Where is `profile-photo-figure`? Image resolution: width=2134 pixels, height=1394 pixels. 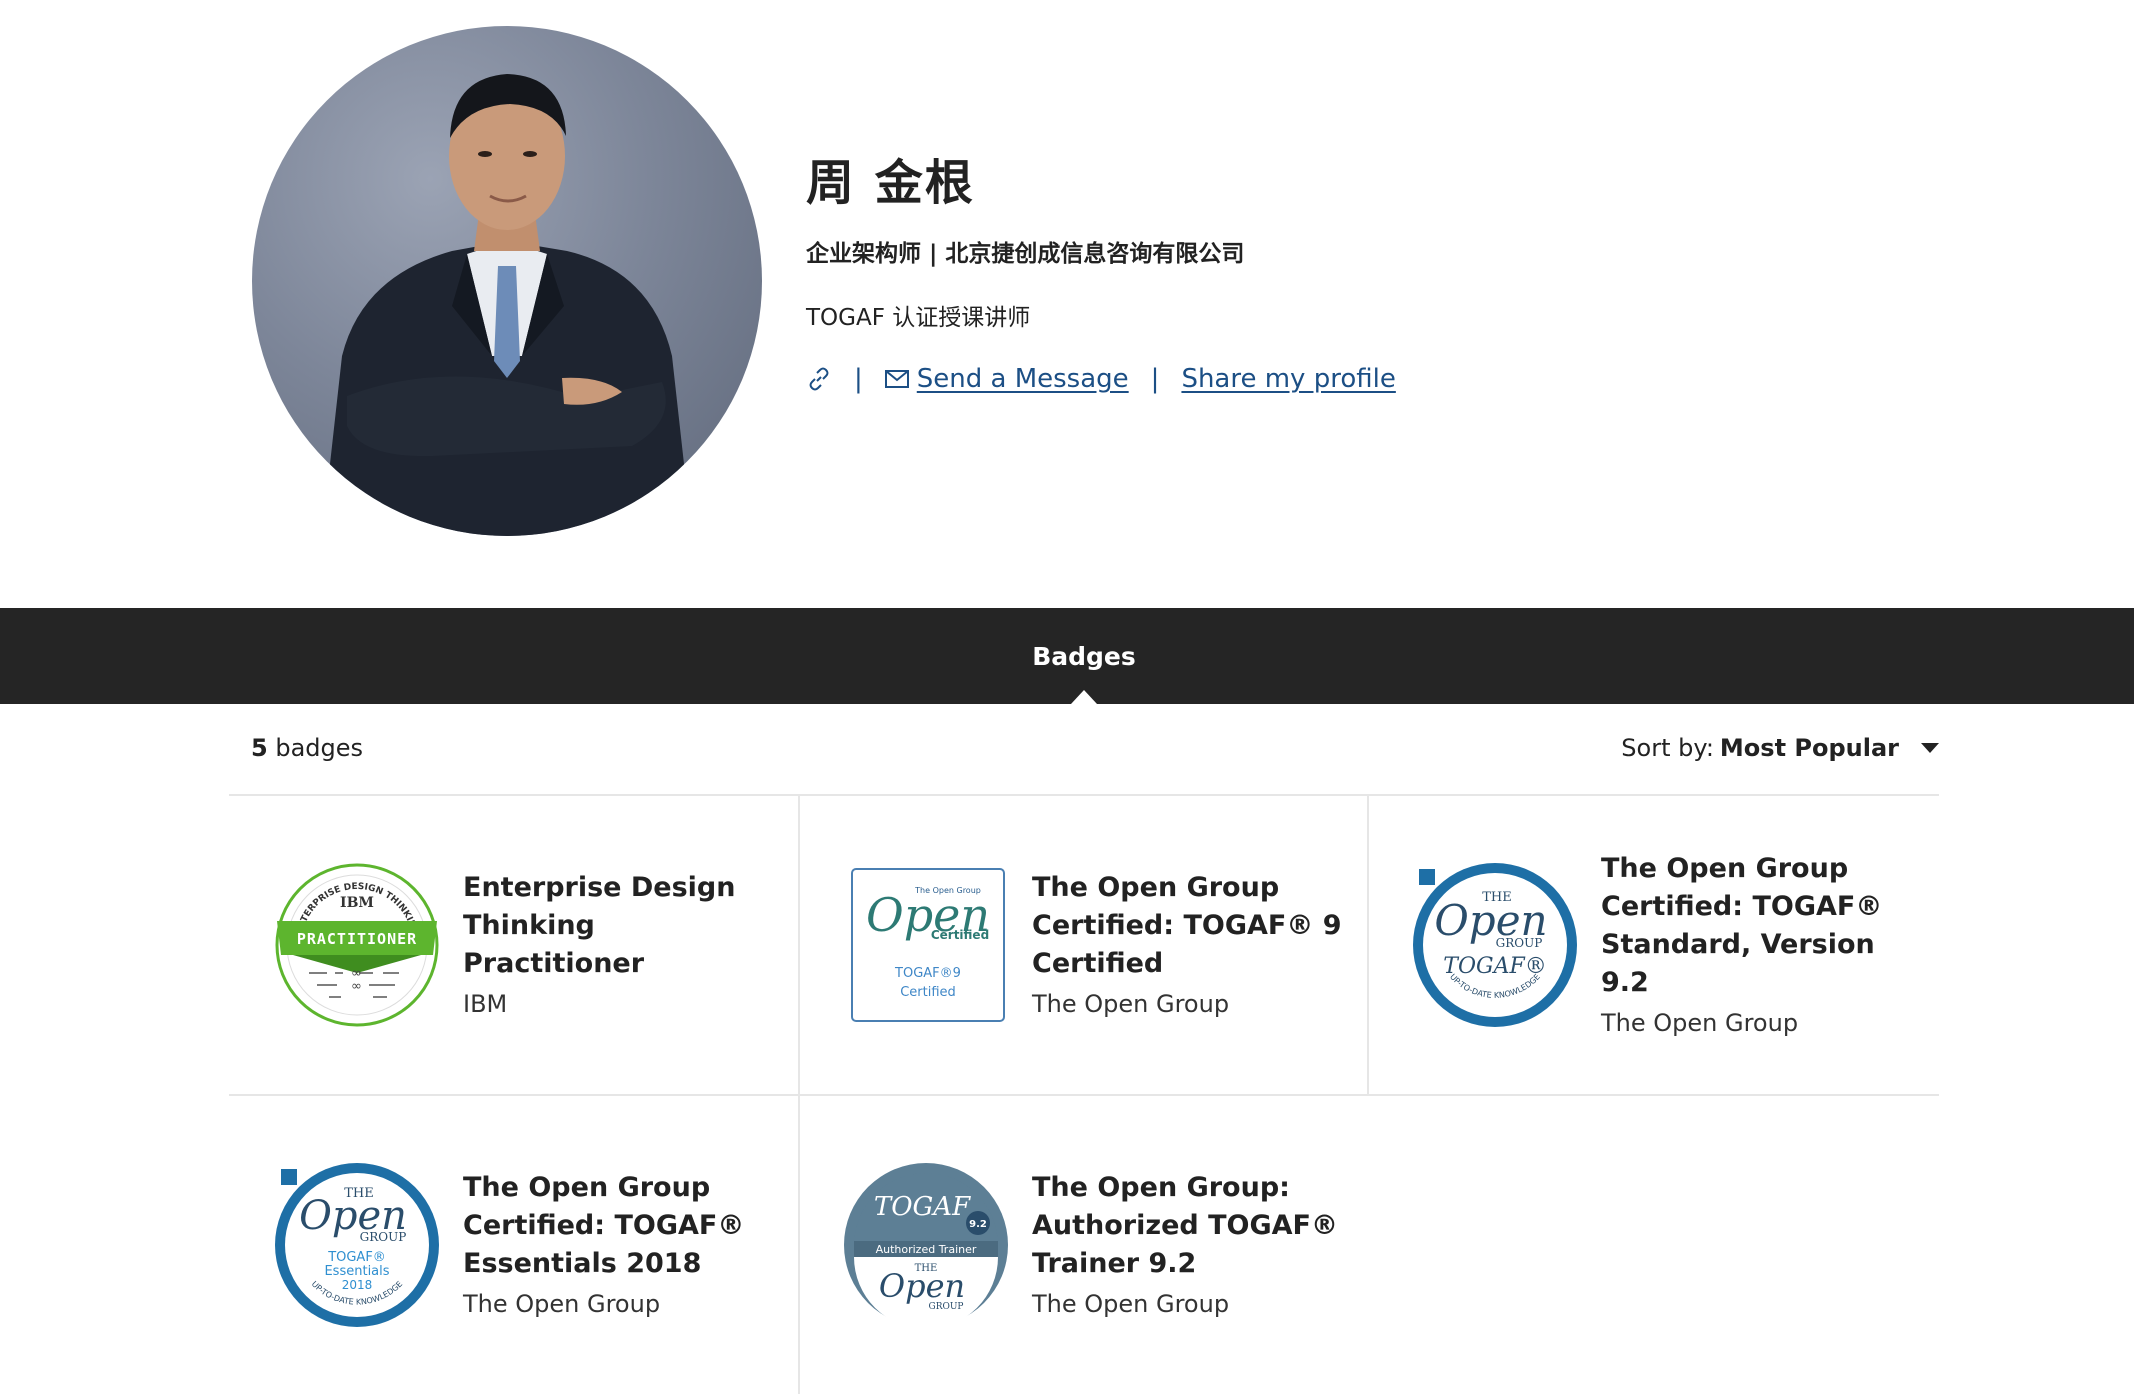
profile-photo-figure is located at coordinates (507, 305).